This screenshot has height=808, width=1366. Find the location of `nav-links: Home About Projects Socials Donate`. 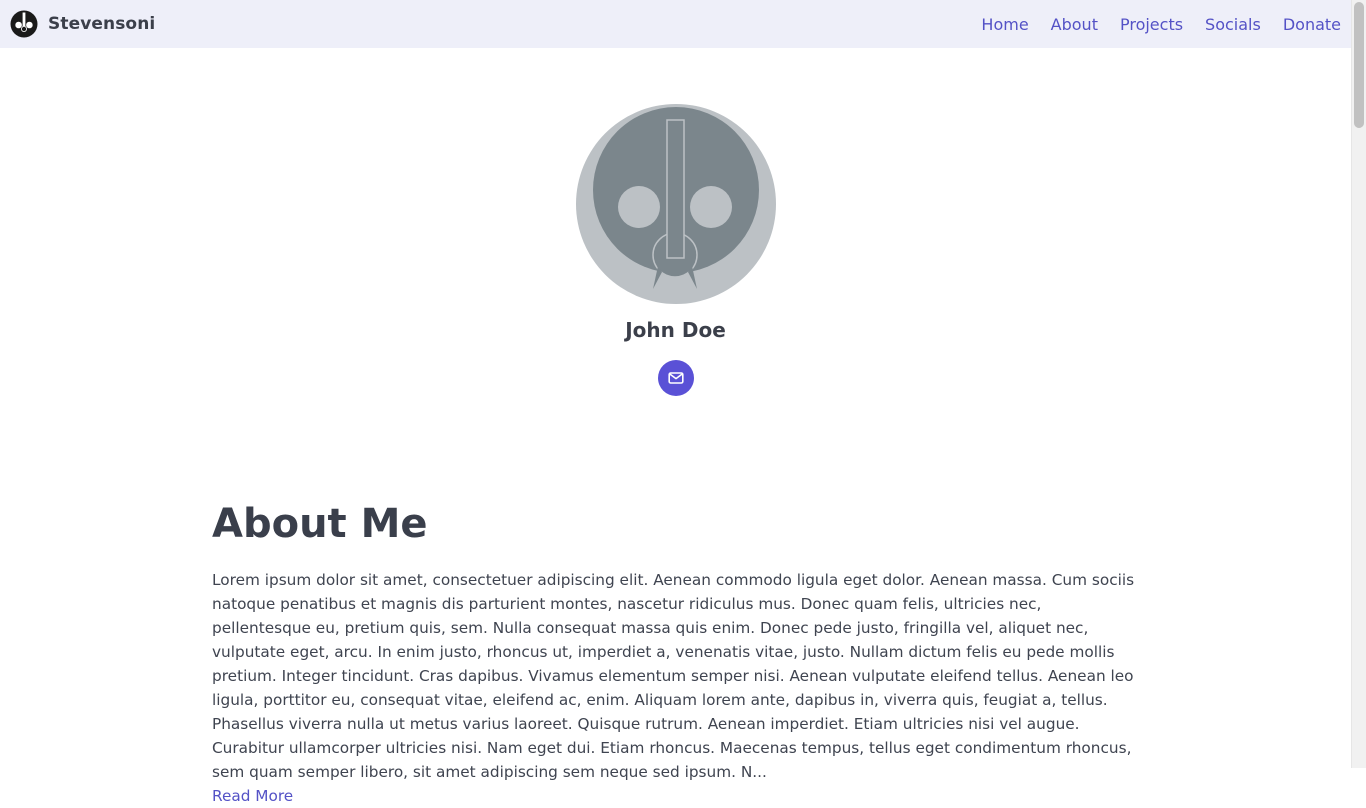

nav-links: Home About Projects Socials Donate is located at coordinates (1161, 24).